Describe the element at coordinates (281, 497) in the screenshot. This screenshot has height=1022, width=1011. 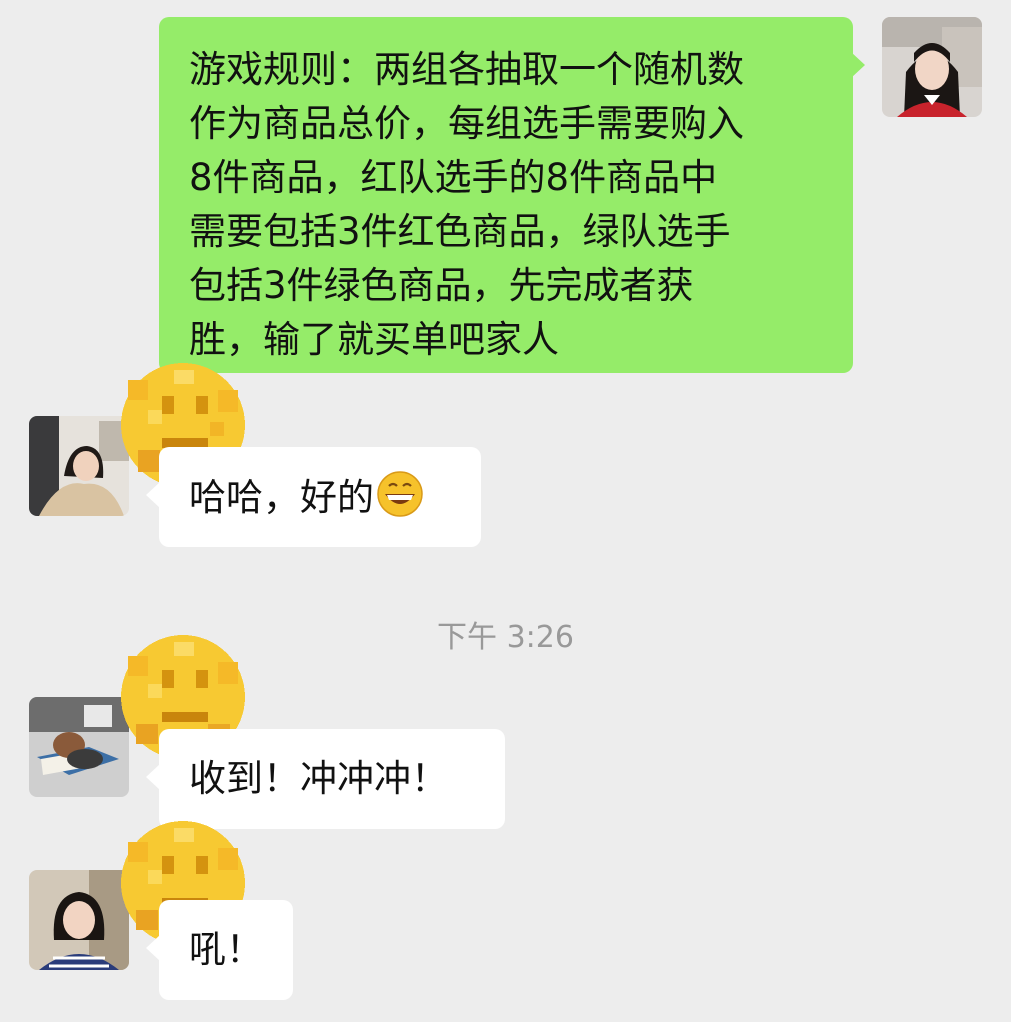
I see `message-text: 哈哈，好的` at that location.